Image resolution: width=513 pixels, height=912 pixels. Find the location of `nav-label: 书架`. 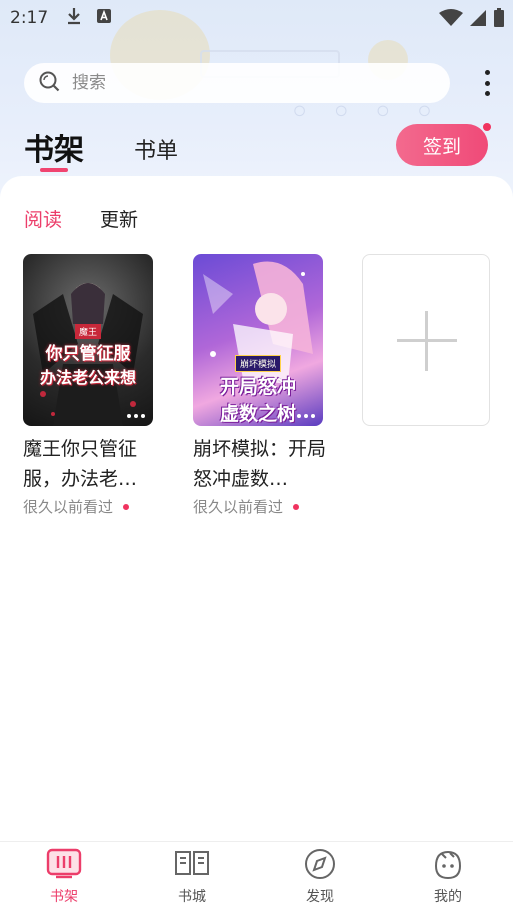

nav-label: 书架 is located at coordinates (64, 897).